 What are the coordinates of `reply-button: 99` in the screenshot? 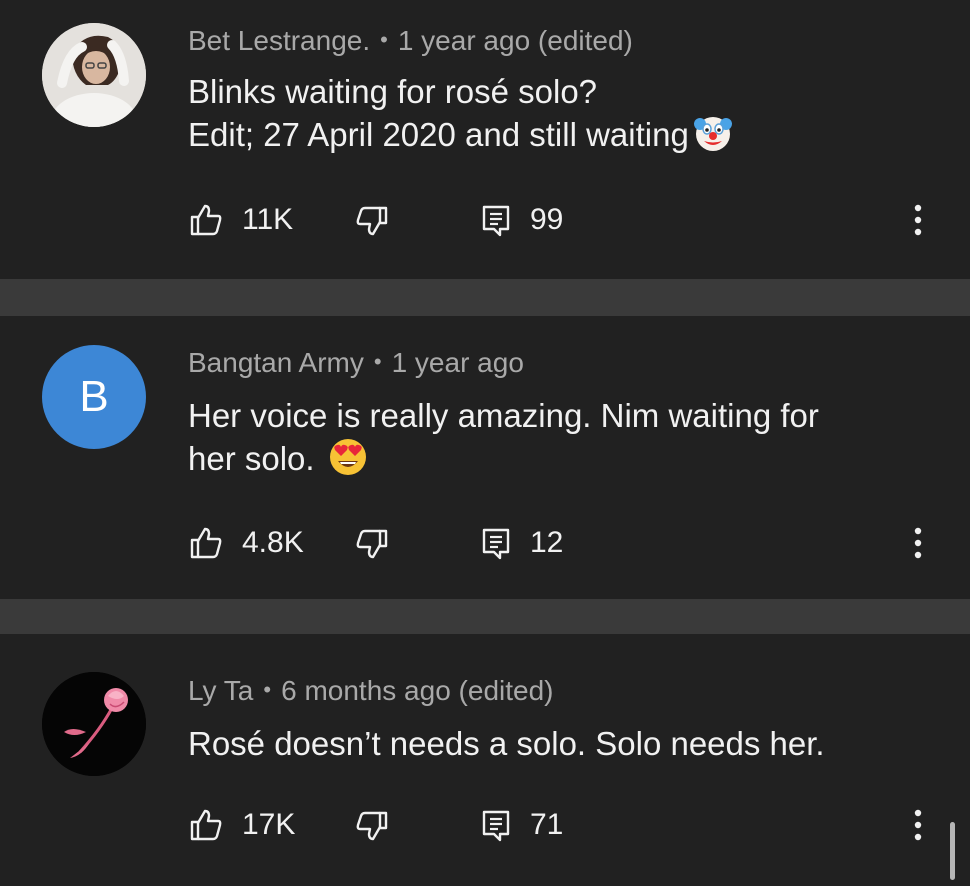 It's located at (521, 220).